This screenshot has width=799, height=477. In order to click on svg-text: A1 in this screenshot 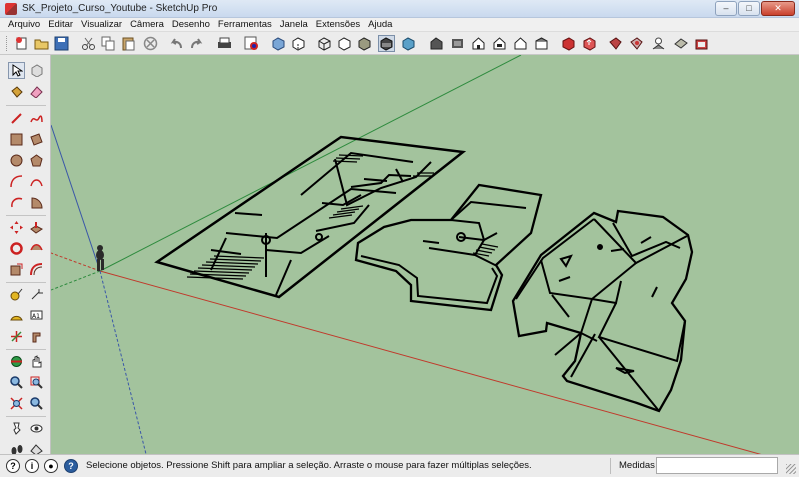, I will do `click(36, 316)`.